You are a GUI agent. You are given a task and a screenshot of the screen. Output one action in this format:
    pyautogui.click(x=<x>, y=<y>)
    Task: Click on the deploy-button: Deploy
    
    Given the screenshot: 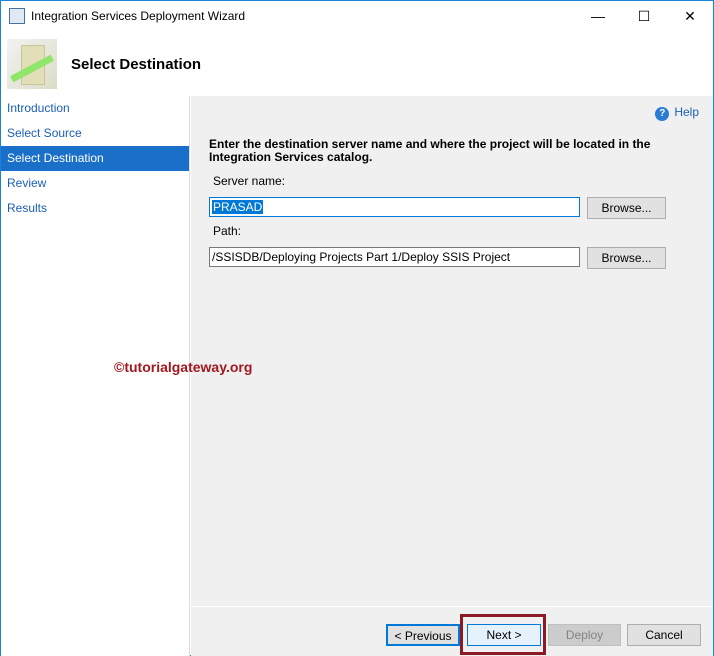 What is the action you would take?
    pyautogui.click(x=584, y=635)
    